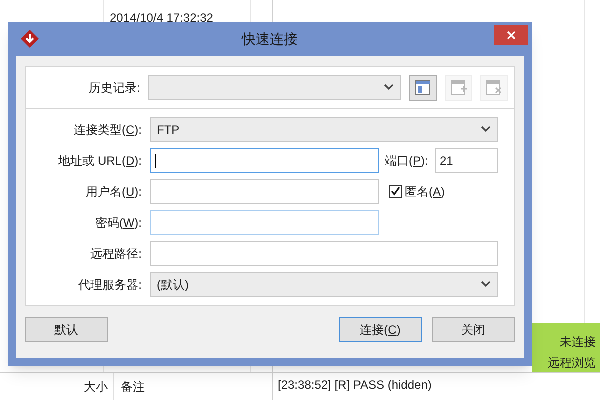 The height and width of the screenshot is (400, 600). What do you see at coordinates (459, 87) in the screenshot?
I see `add-panel-icon` at bounding box center [459, 87].